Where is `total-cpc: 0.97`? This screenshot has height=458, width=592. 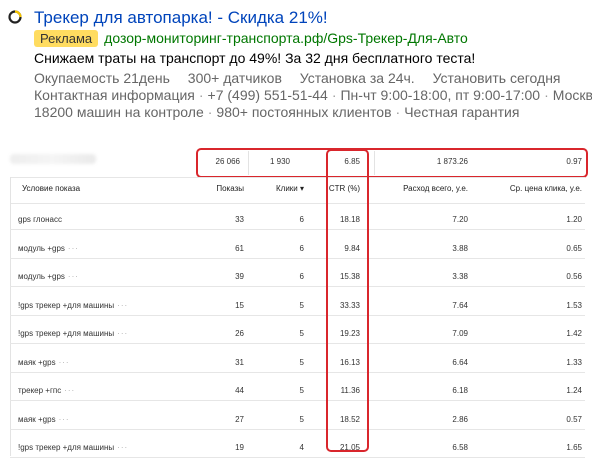 total-cpc: 0.97 is located at coordinates (574, 161).